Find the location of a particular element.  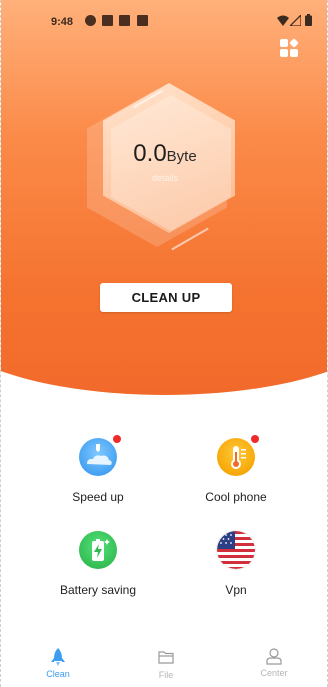

battery-icon is located at coordinates (98, 550).